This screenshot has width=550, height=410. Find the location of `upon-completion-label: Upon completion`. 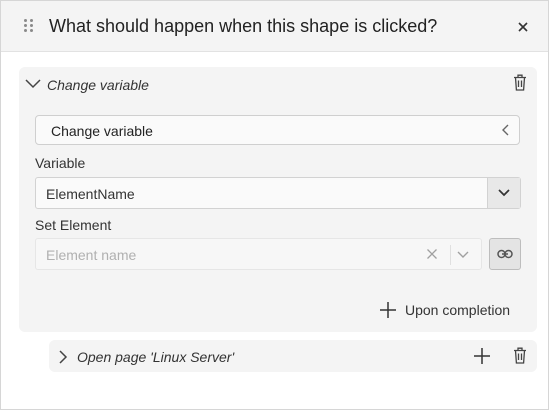

upon-completion-label: Upon completion is located at coordinates (458, 310).